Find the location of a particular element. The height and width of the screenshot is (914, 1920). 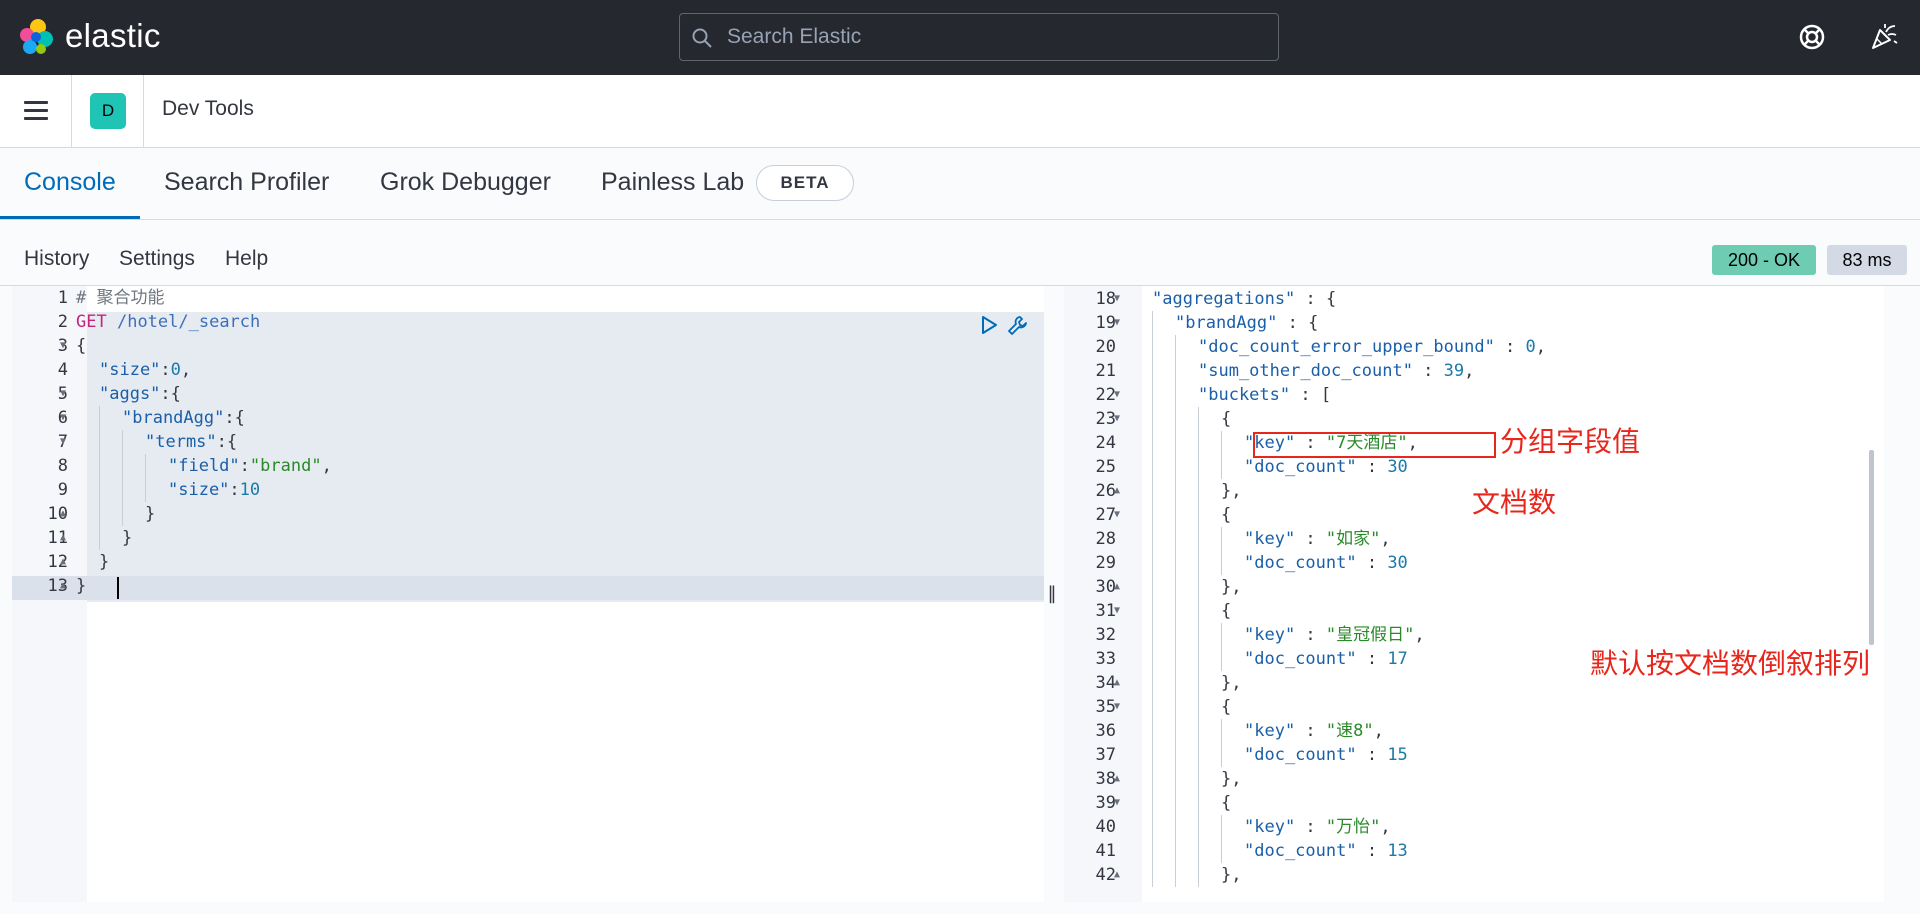

response-scrollbar is located at coordinates (1871, 547).